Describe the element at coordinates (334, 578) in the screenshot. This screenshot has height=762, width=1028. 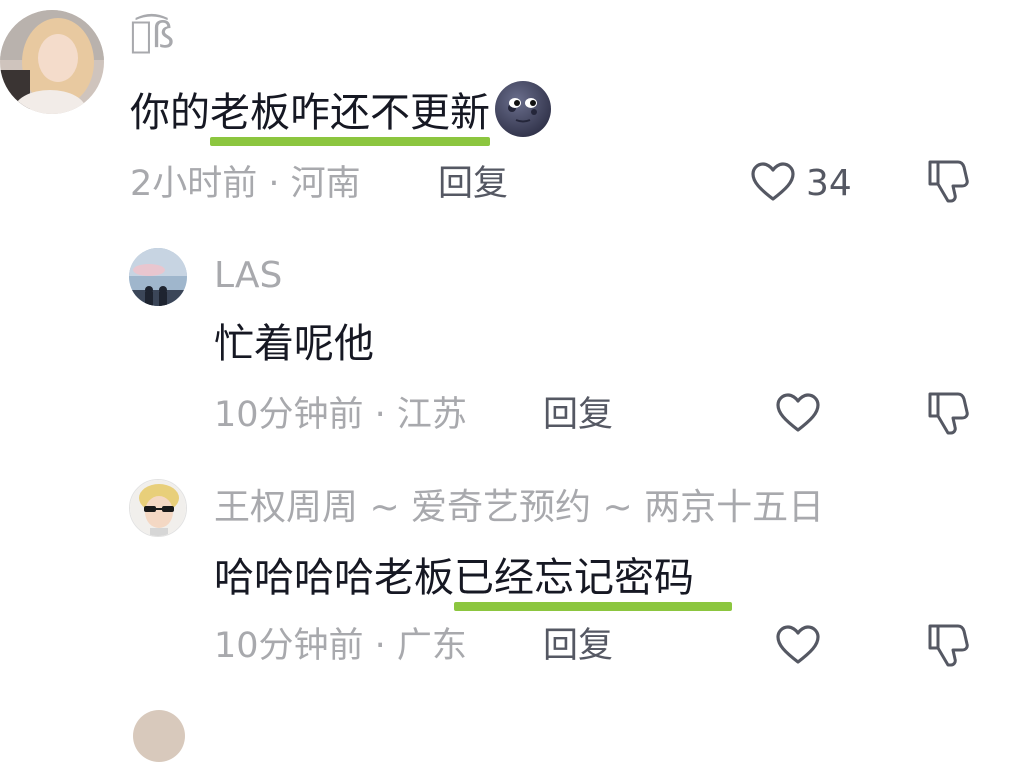
I see `reply-text-prefix: 哈哈哈哈老板` at that location.